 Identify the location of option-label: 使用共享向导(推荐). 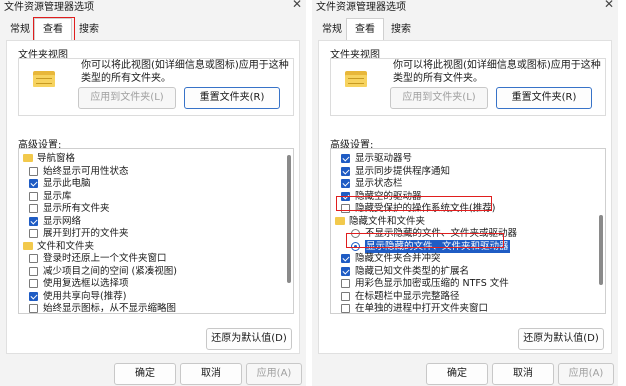
(85, 296).